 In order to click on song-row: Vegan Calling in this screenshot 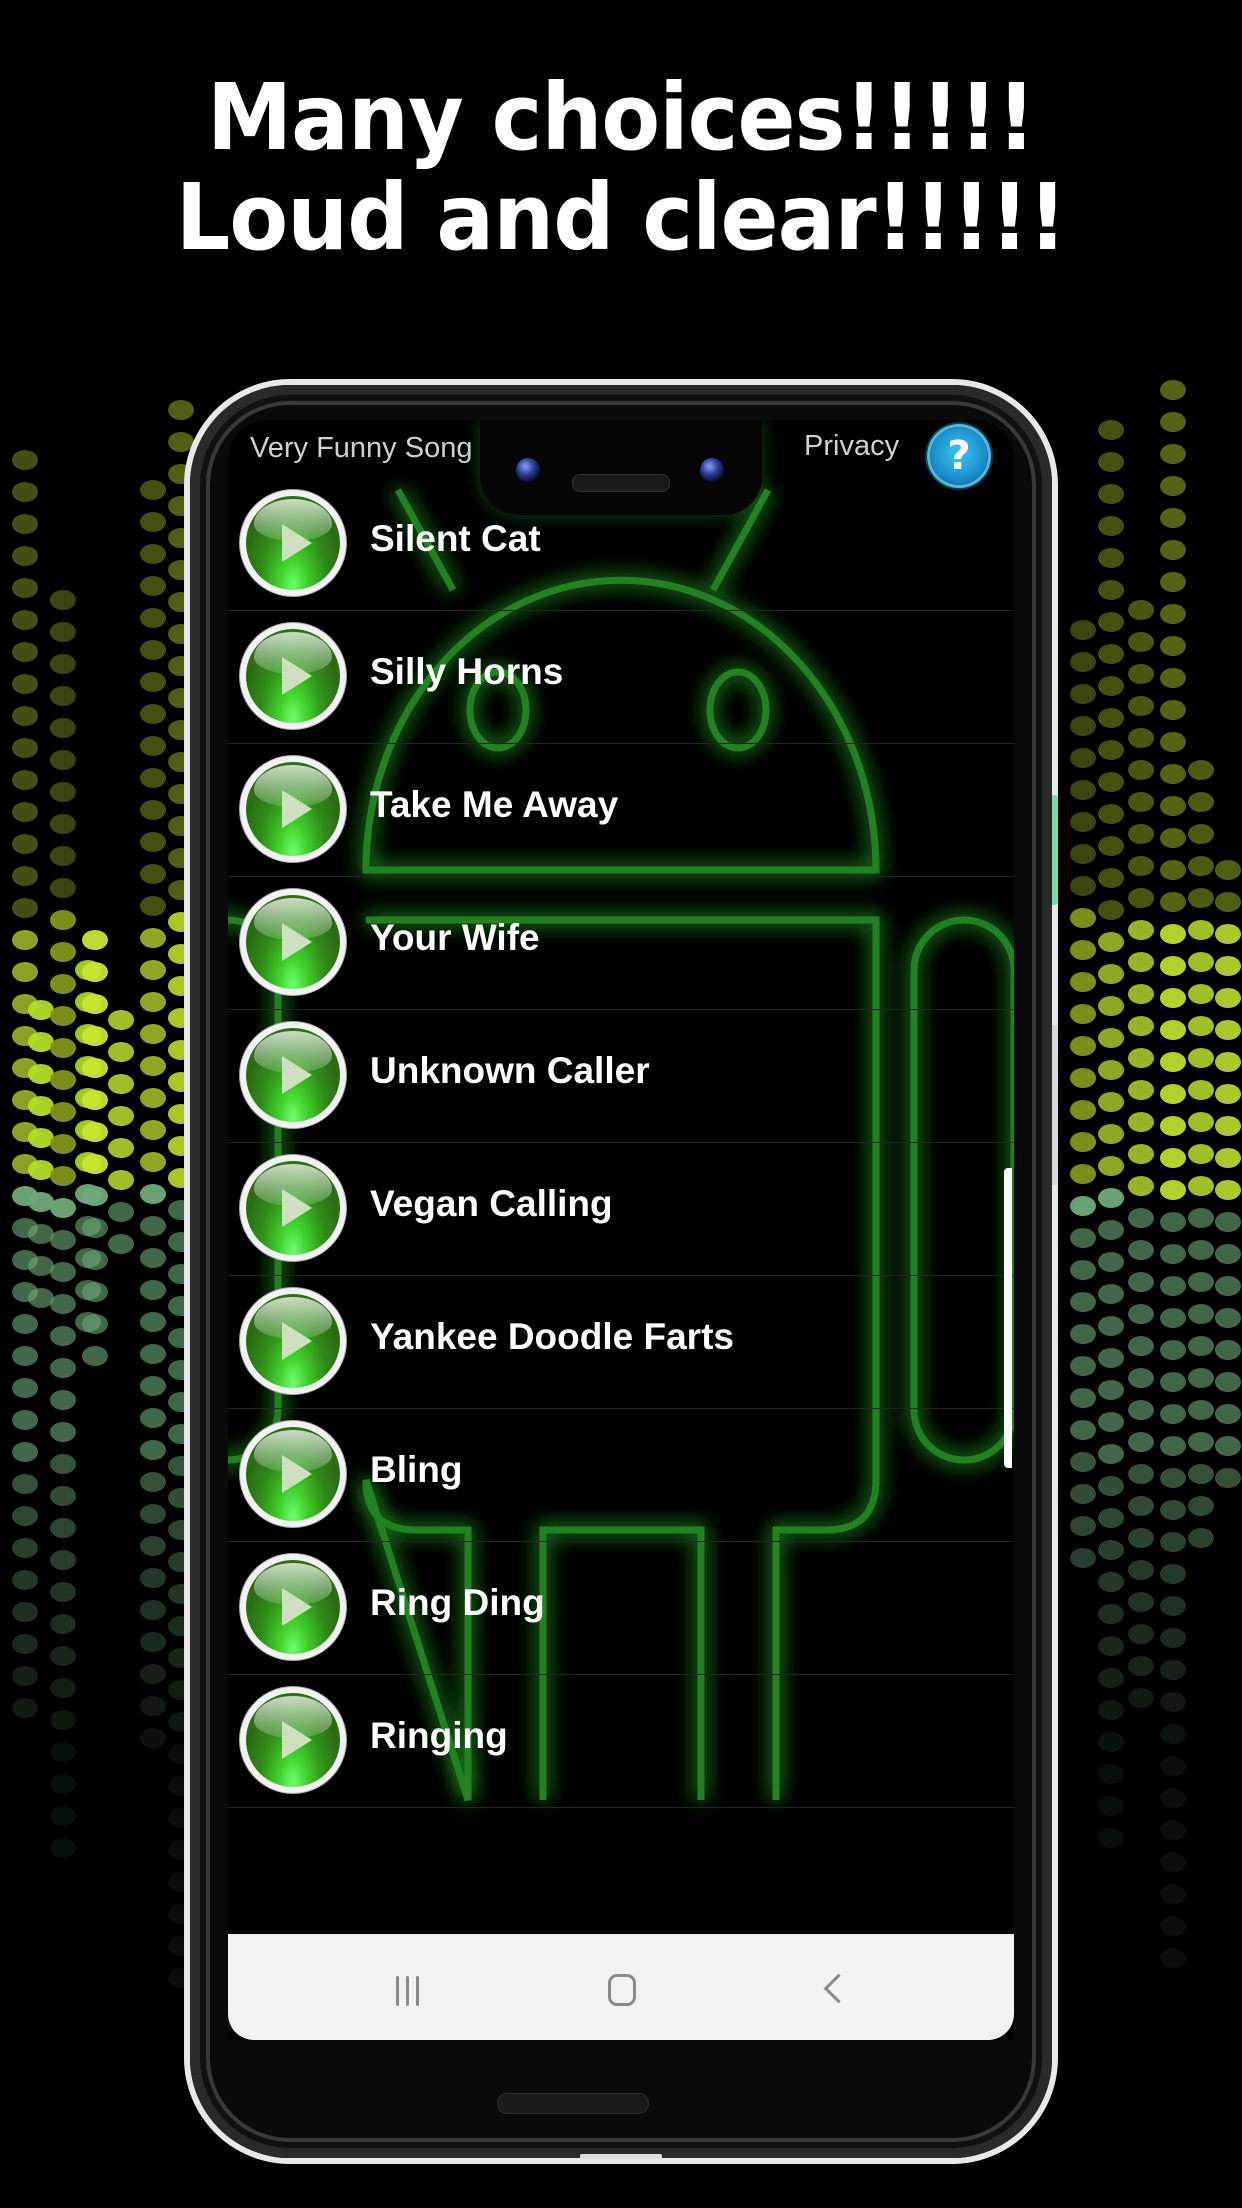, I will do `click(621, 1209)`.